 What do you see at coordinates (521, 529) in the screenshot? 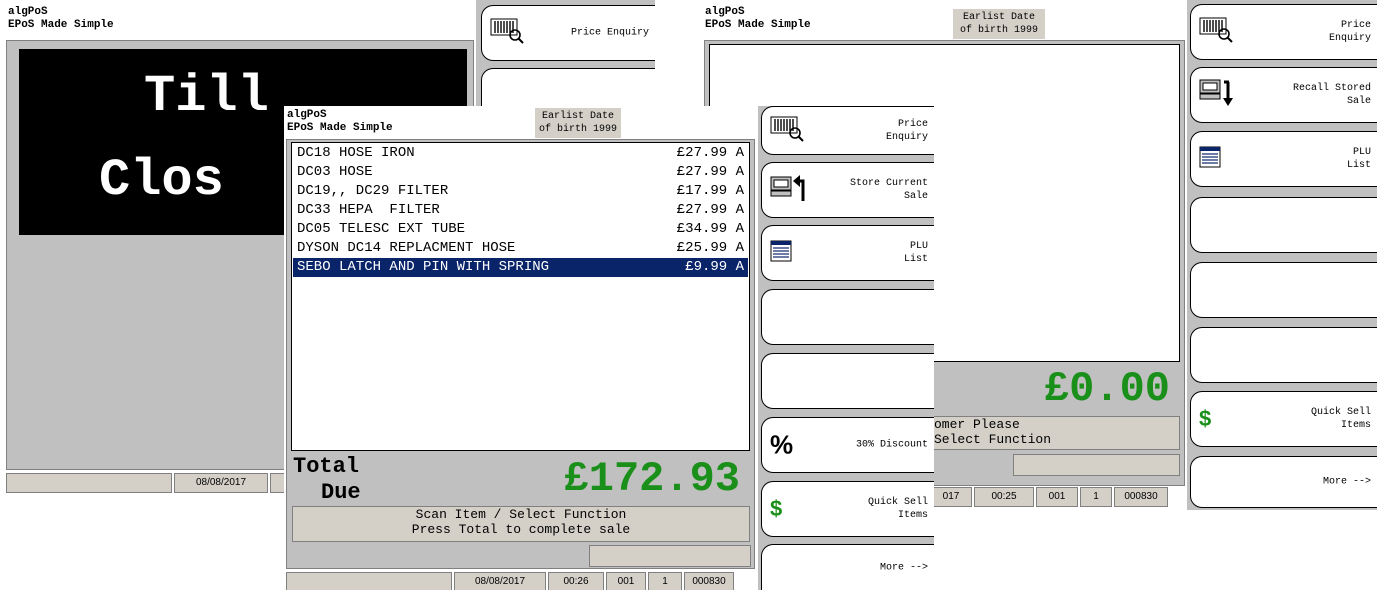
I see `prompt-line2: Press Total to complete sale` at bounding box center [521, 529].